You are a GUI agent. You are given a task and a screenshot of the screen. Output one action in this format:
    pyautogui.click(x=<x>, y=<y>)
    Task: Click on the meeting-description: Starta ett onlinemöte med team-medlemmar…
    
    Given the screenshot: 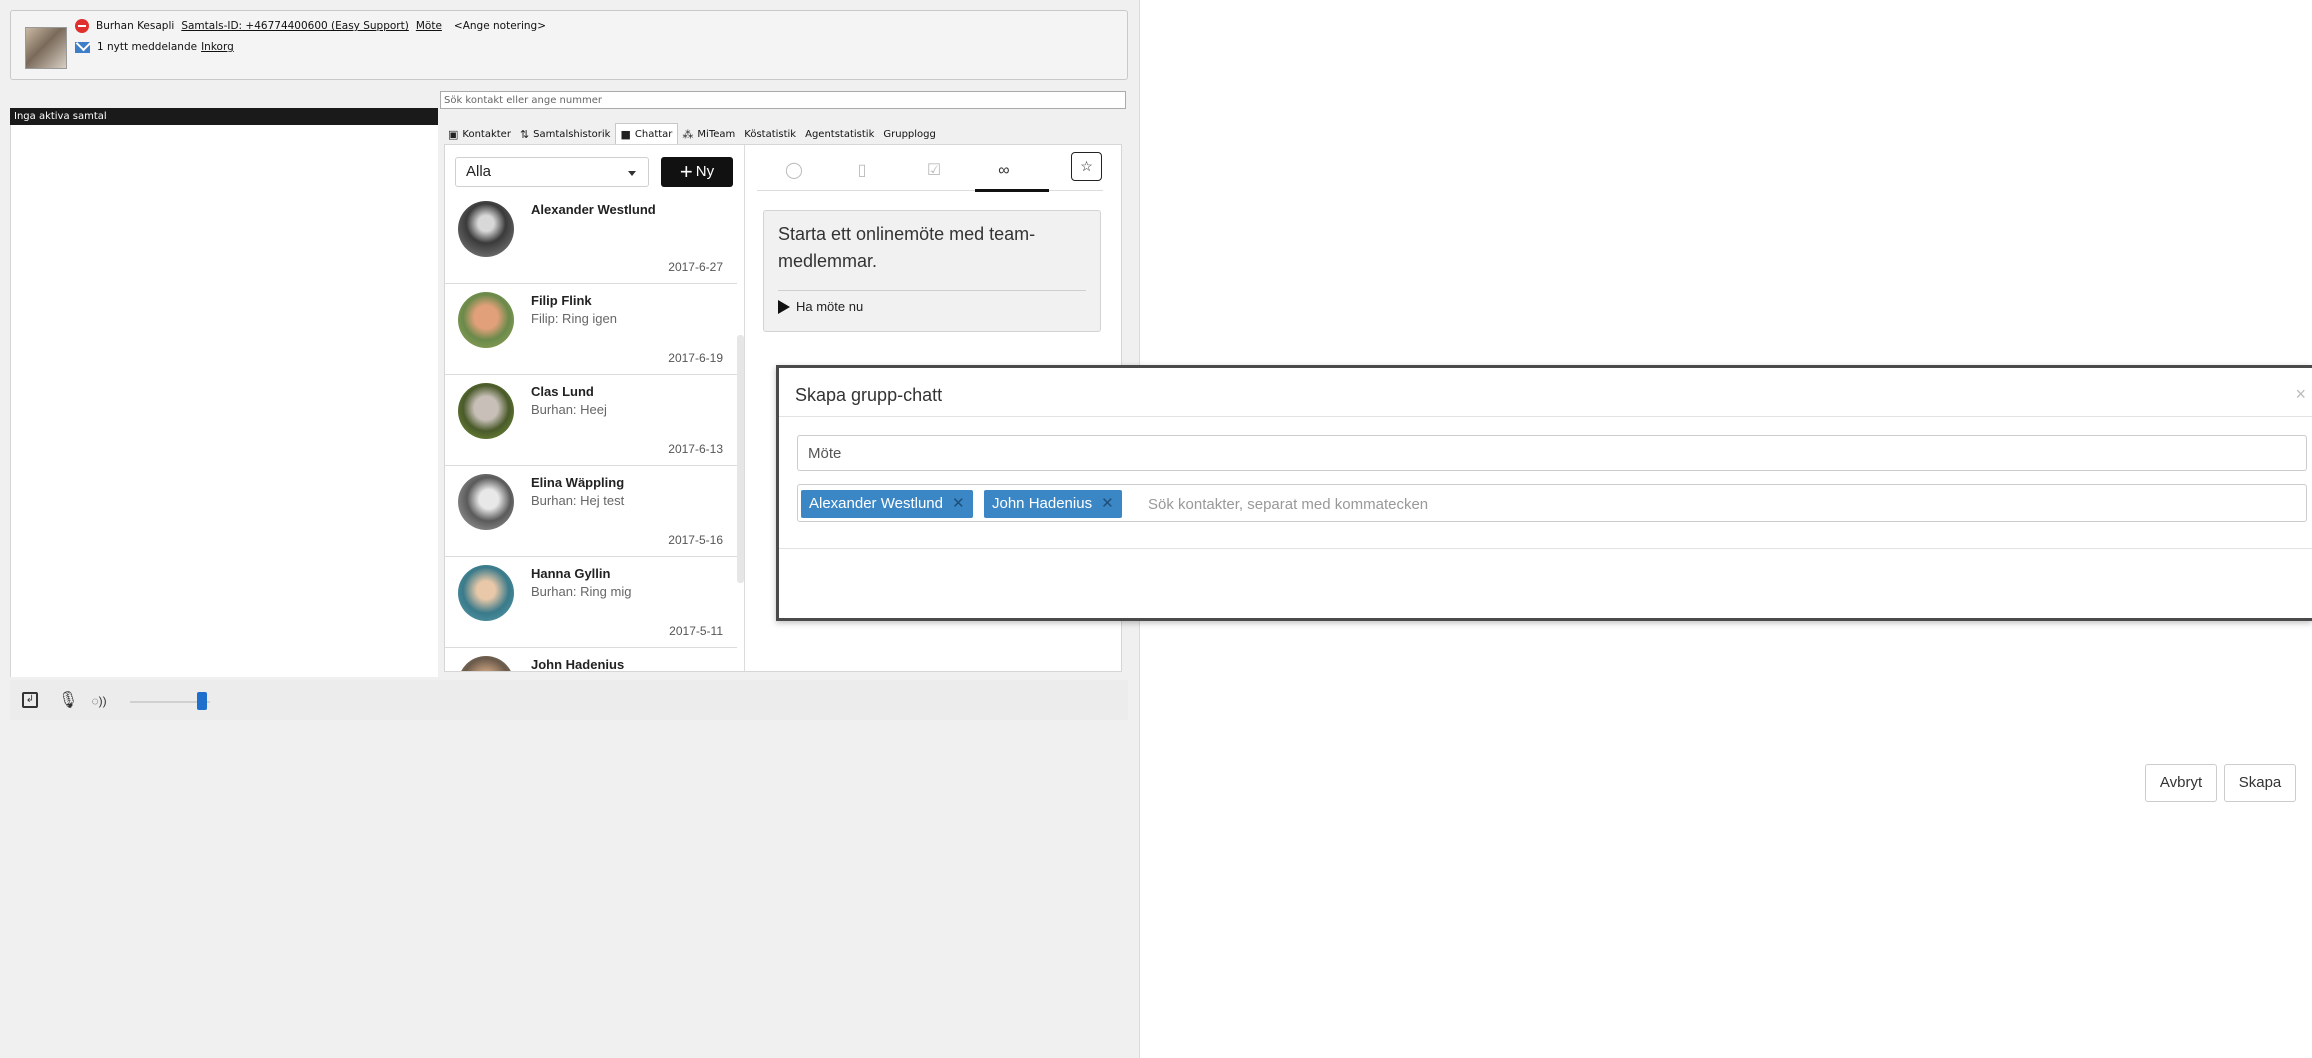 What is the action you would take?
    pyautogui.click(x=907, y=247)
    